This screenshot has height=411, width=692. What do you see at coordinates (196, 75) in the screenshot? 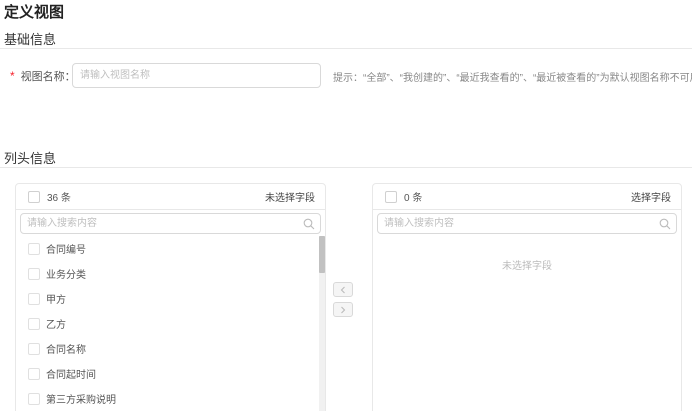
I see `view-name-input` at bounding box center [196, 75].